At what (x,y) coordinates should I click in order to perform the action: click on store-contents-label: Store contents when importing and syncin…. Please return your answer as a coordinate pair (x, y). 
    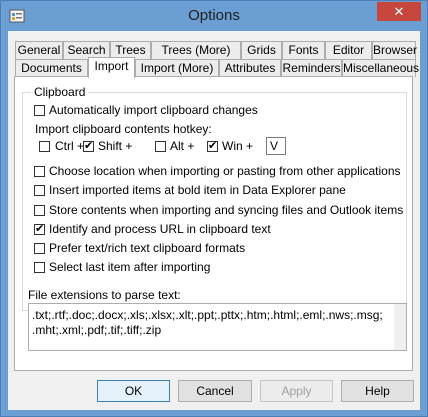
    Looking at the image, I should click on (226, 210).